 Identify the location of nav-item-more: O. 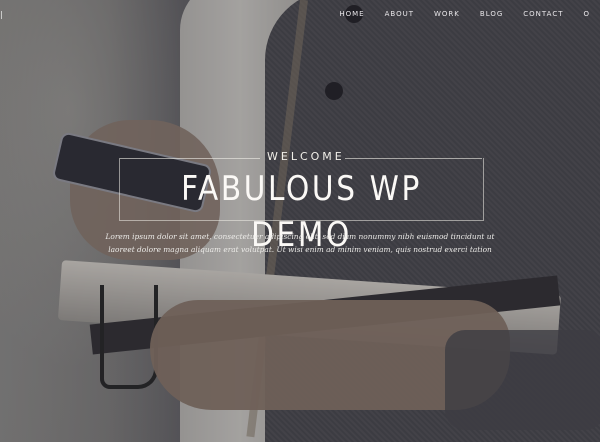
(586, 17).